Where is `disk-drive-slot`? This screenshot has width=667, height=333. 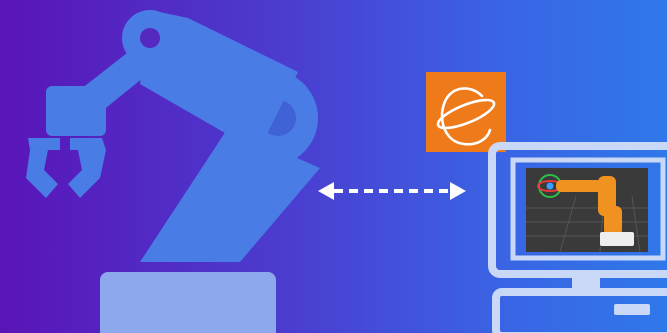 disk-drive-slot is located at coordinates (632, 309).